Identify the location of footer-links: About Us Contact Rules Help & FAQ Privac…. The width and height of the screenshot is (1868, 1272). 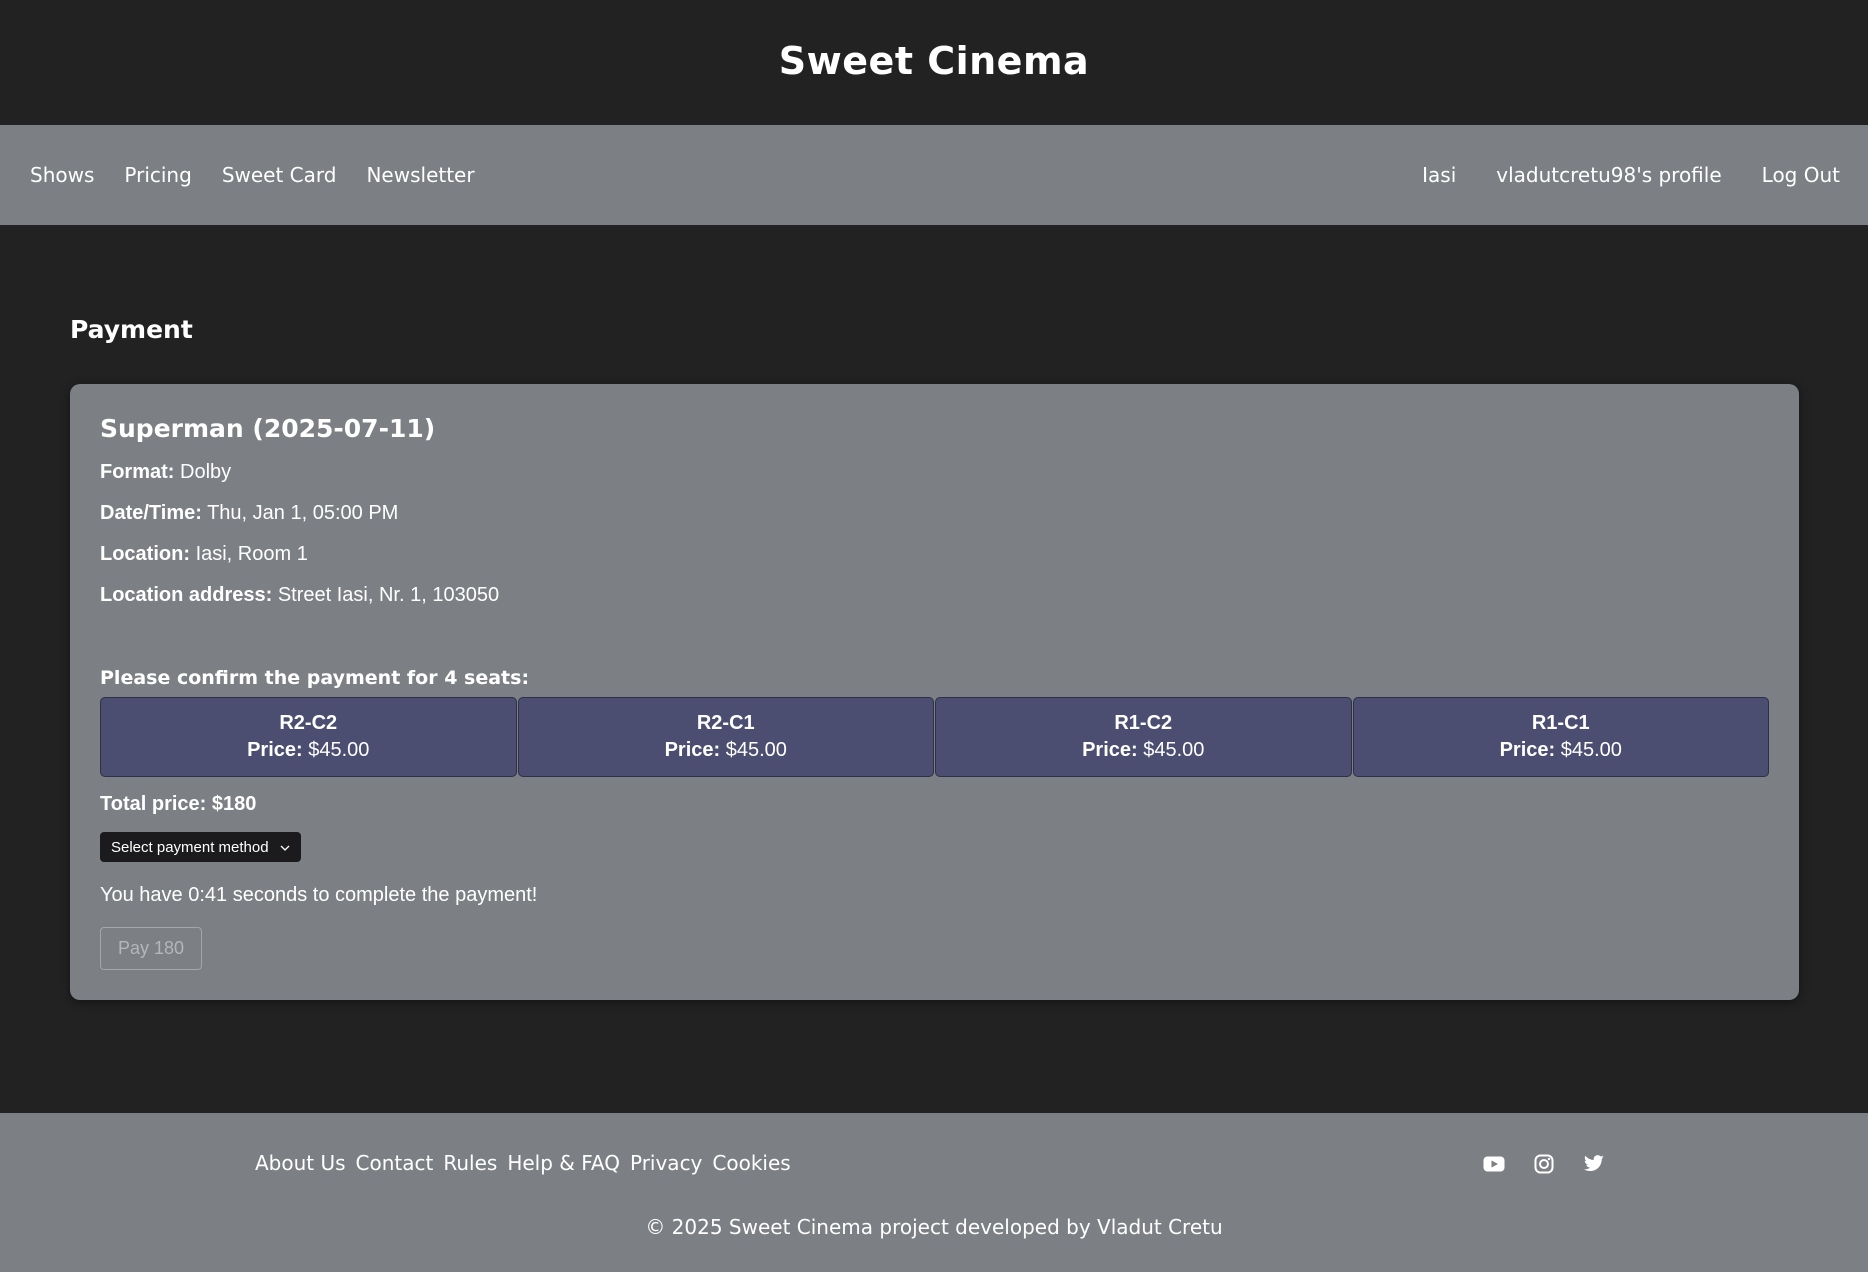
(528, 1163).